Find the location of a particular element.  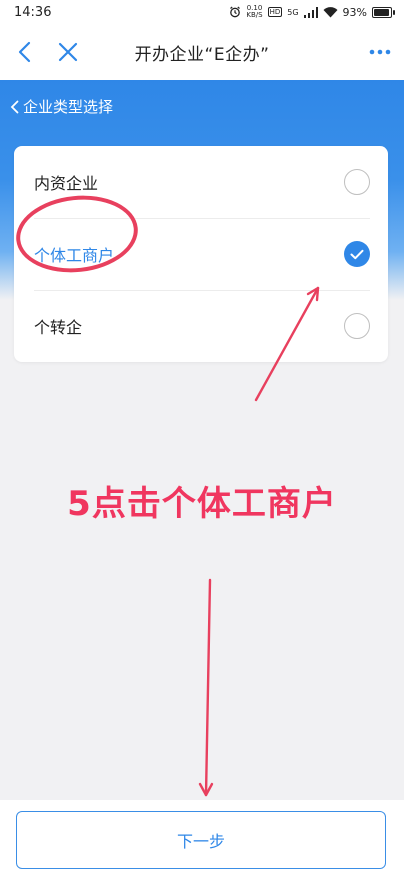

status-icons: 0.10 KB/S HD 5G 93% is located at coordinates (312, 11).